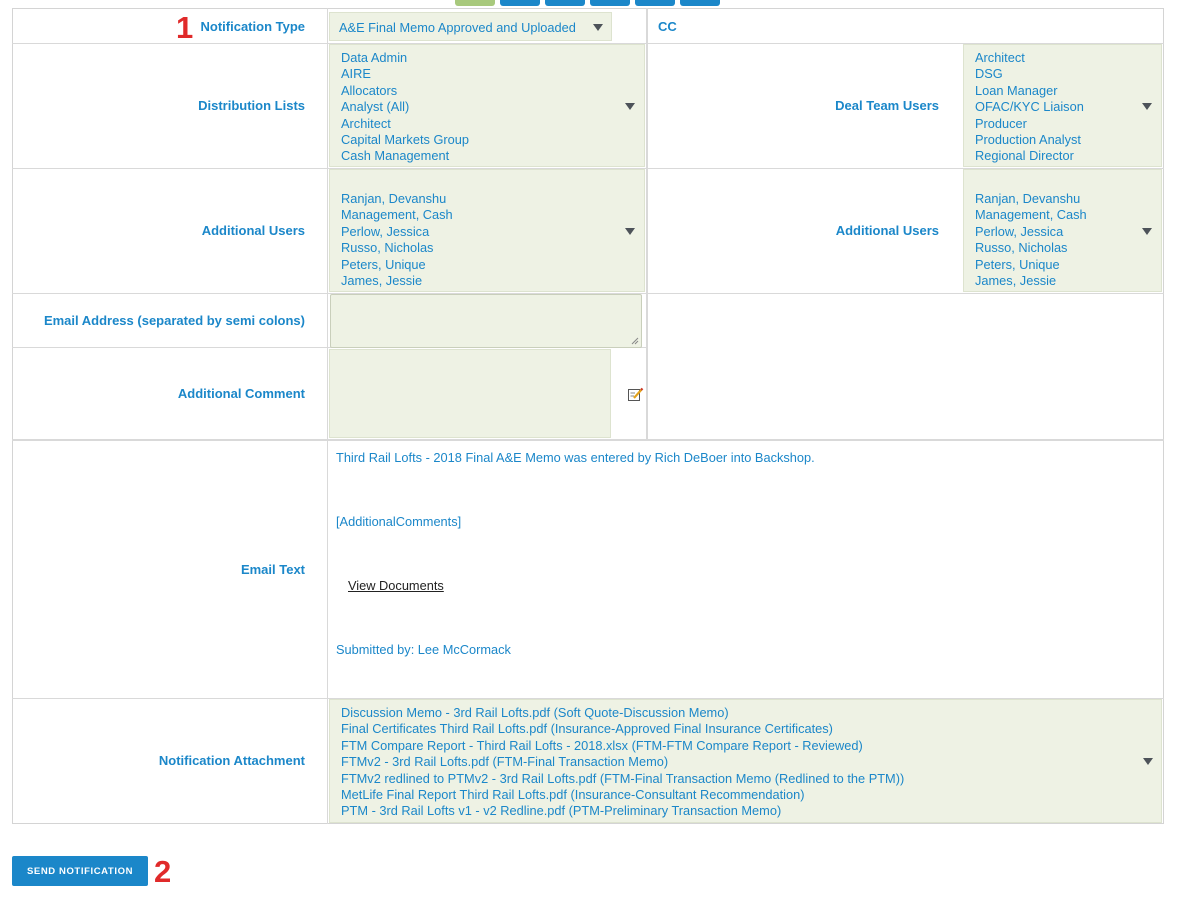  Describe the element at coordinates (405, 74) in the screenshot. I see `list-item: AIRE` at that location.